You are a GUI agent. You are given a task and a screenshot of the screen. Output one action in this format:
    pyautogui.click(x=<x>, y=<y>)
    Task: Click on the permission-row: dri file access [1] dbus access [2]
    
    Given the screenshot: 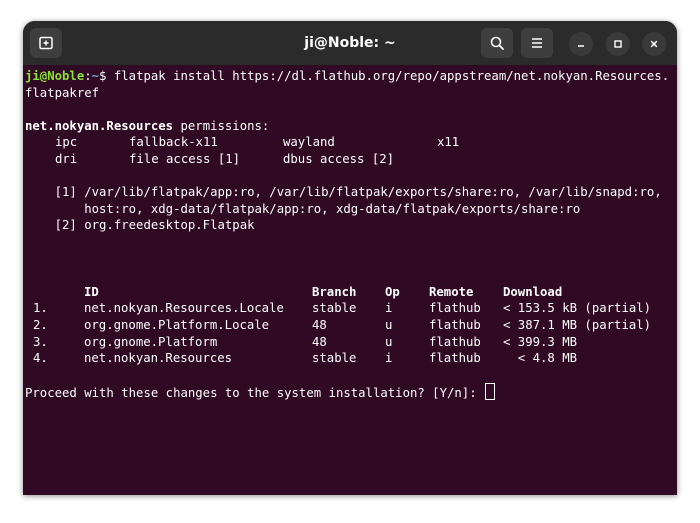 What is the action you would take?
    pyautogui.click(x=344, y=159)
    